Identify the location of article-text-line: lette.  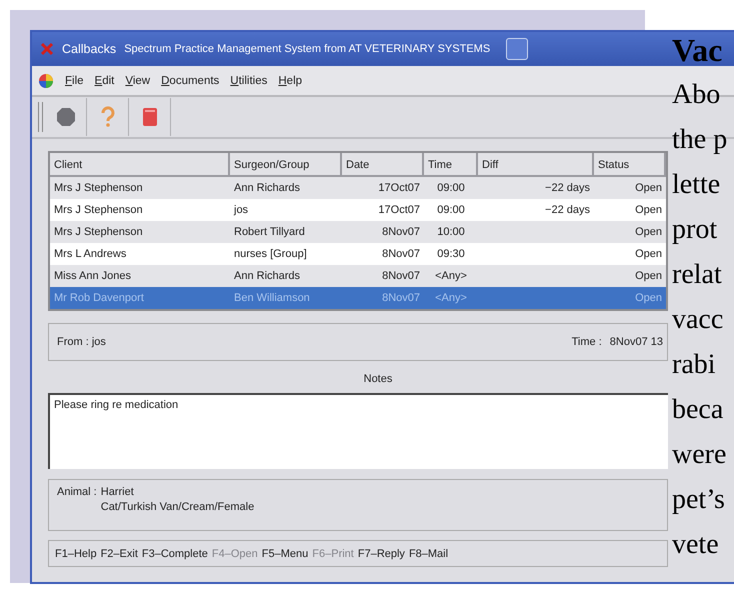
(696, 184).